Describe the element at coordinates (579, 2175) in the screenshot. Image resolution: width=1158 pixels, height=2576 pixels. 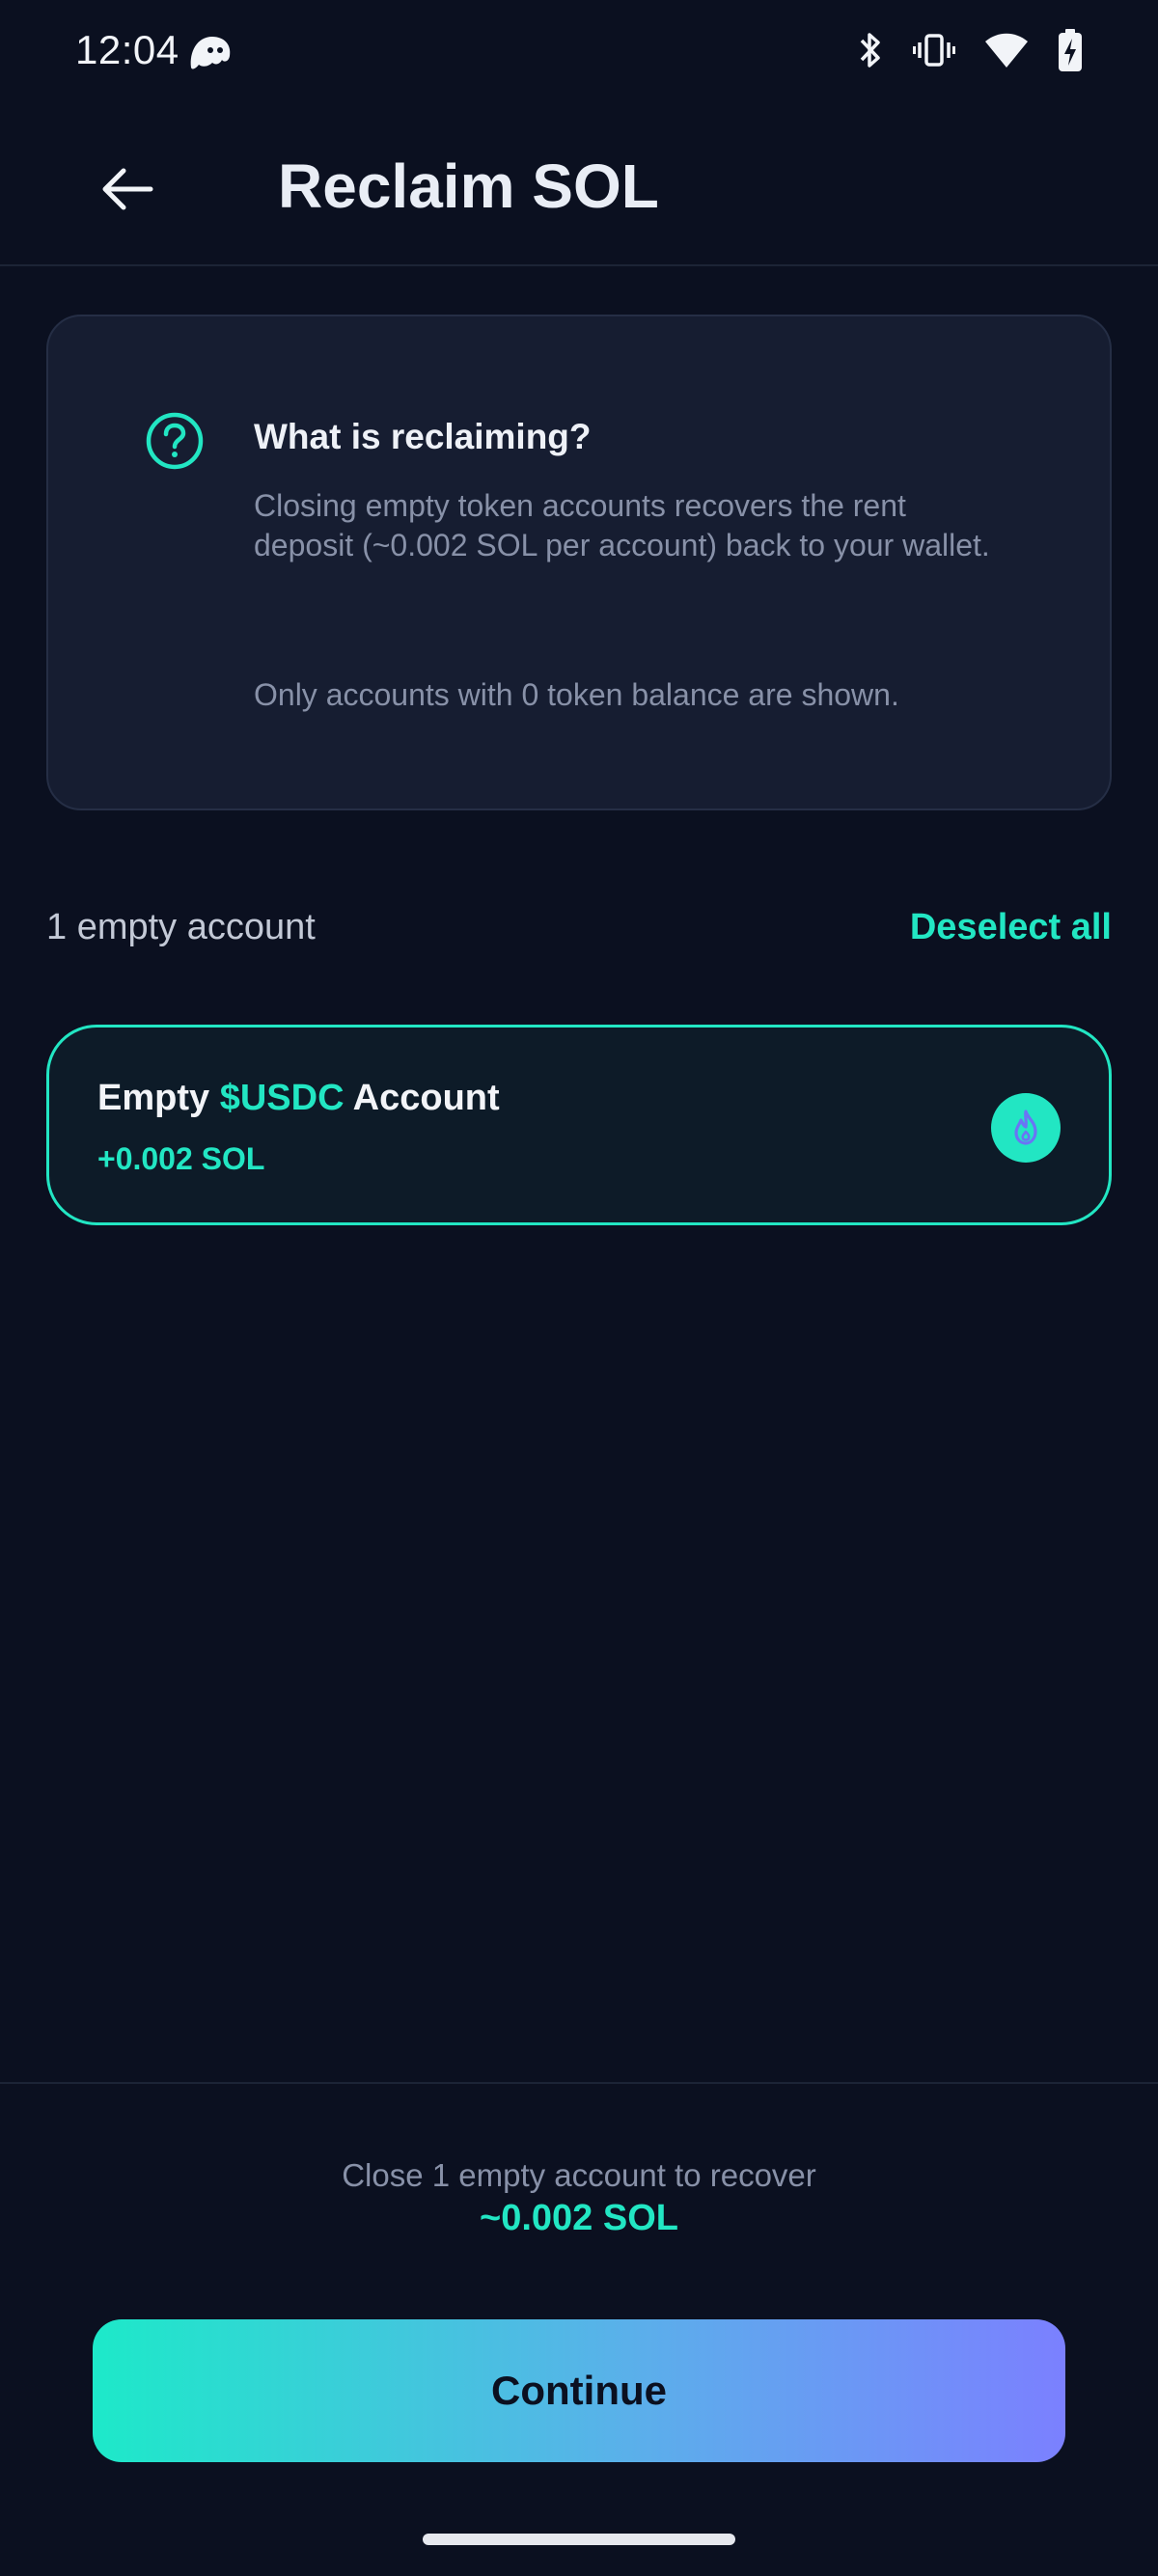
I see `summary-text: Close 1 empty account to recover` at that location.